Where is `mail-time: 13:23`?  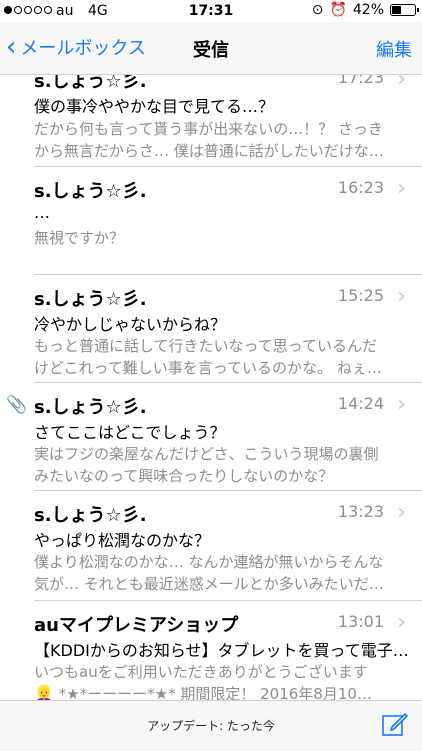
mail-time: 13:23 is located at coordinates (360, 511).